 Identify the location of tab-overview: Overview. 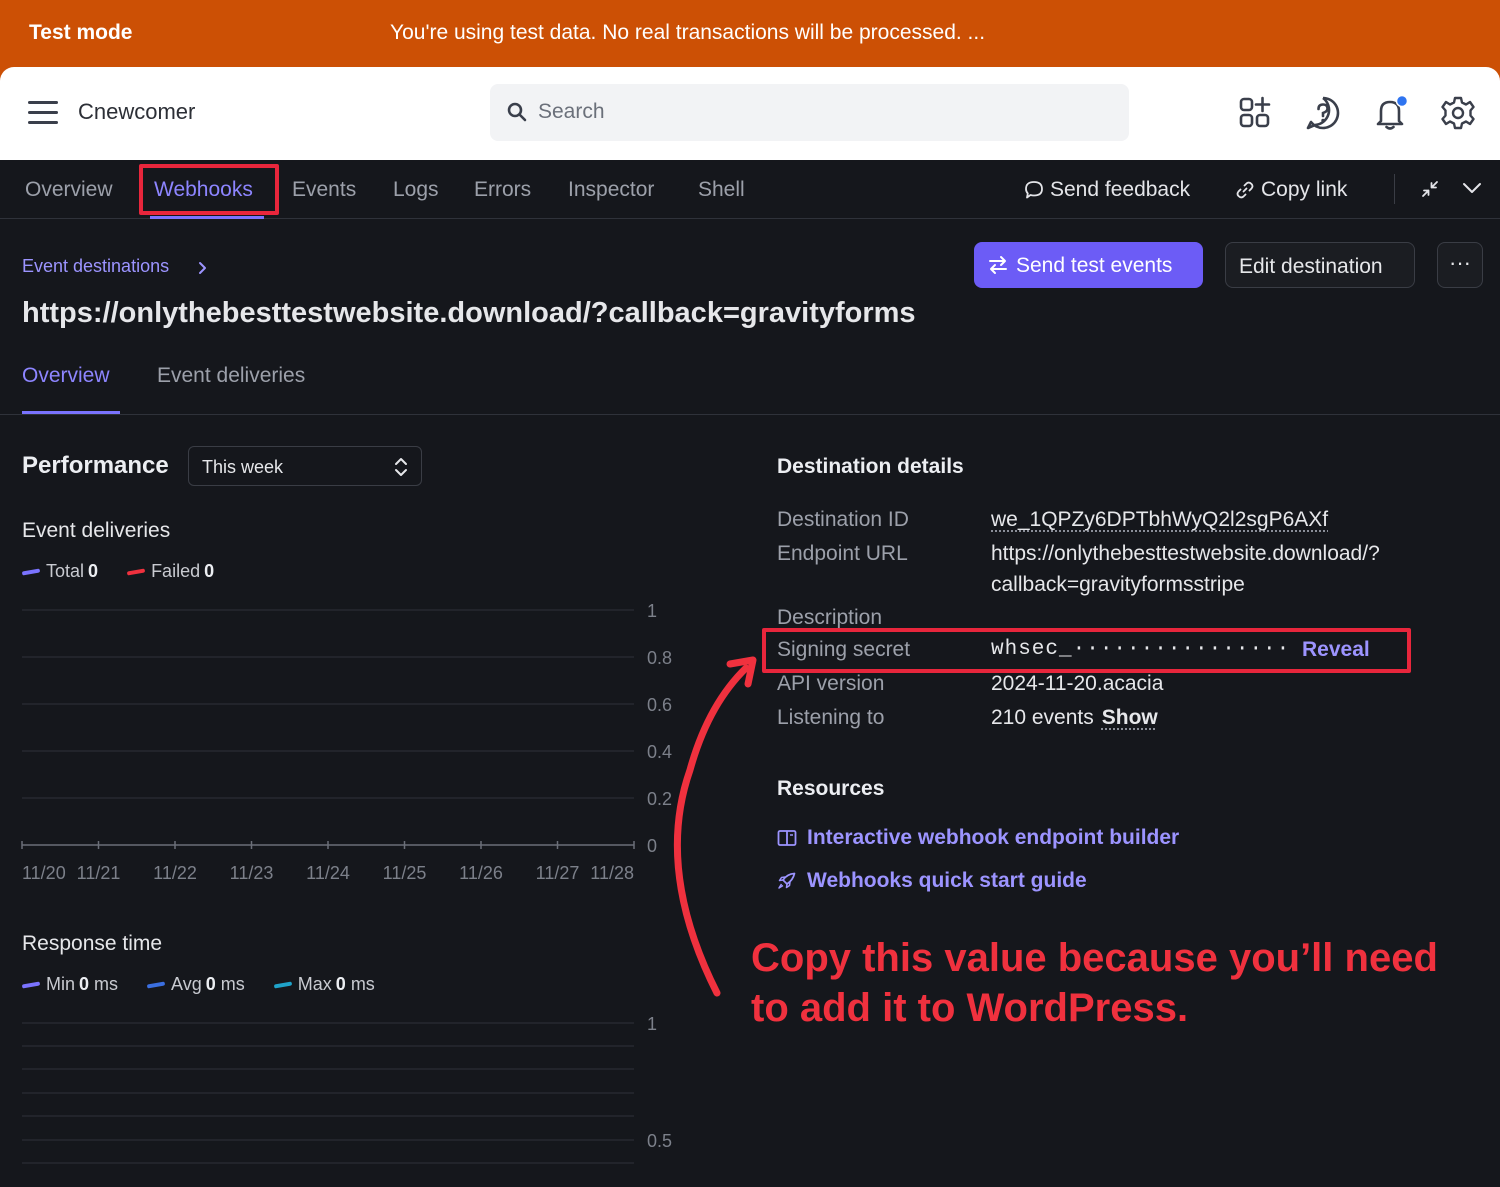
(69, 190).